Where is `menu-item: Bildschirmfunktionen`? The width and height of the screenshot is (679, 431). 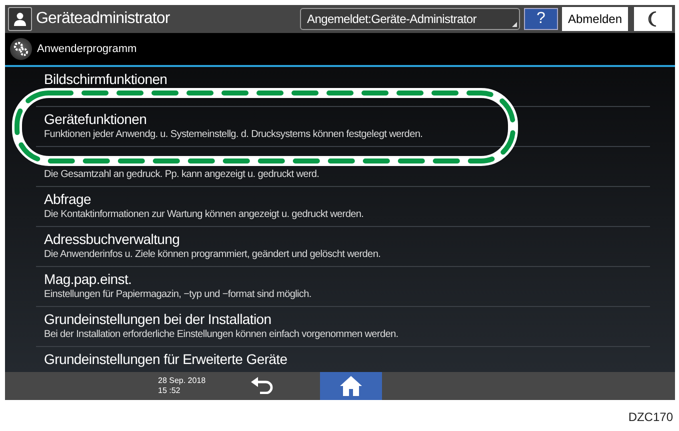
menu-item: Bildschirmfunktionen is located at coordinates (343, 87).